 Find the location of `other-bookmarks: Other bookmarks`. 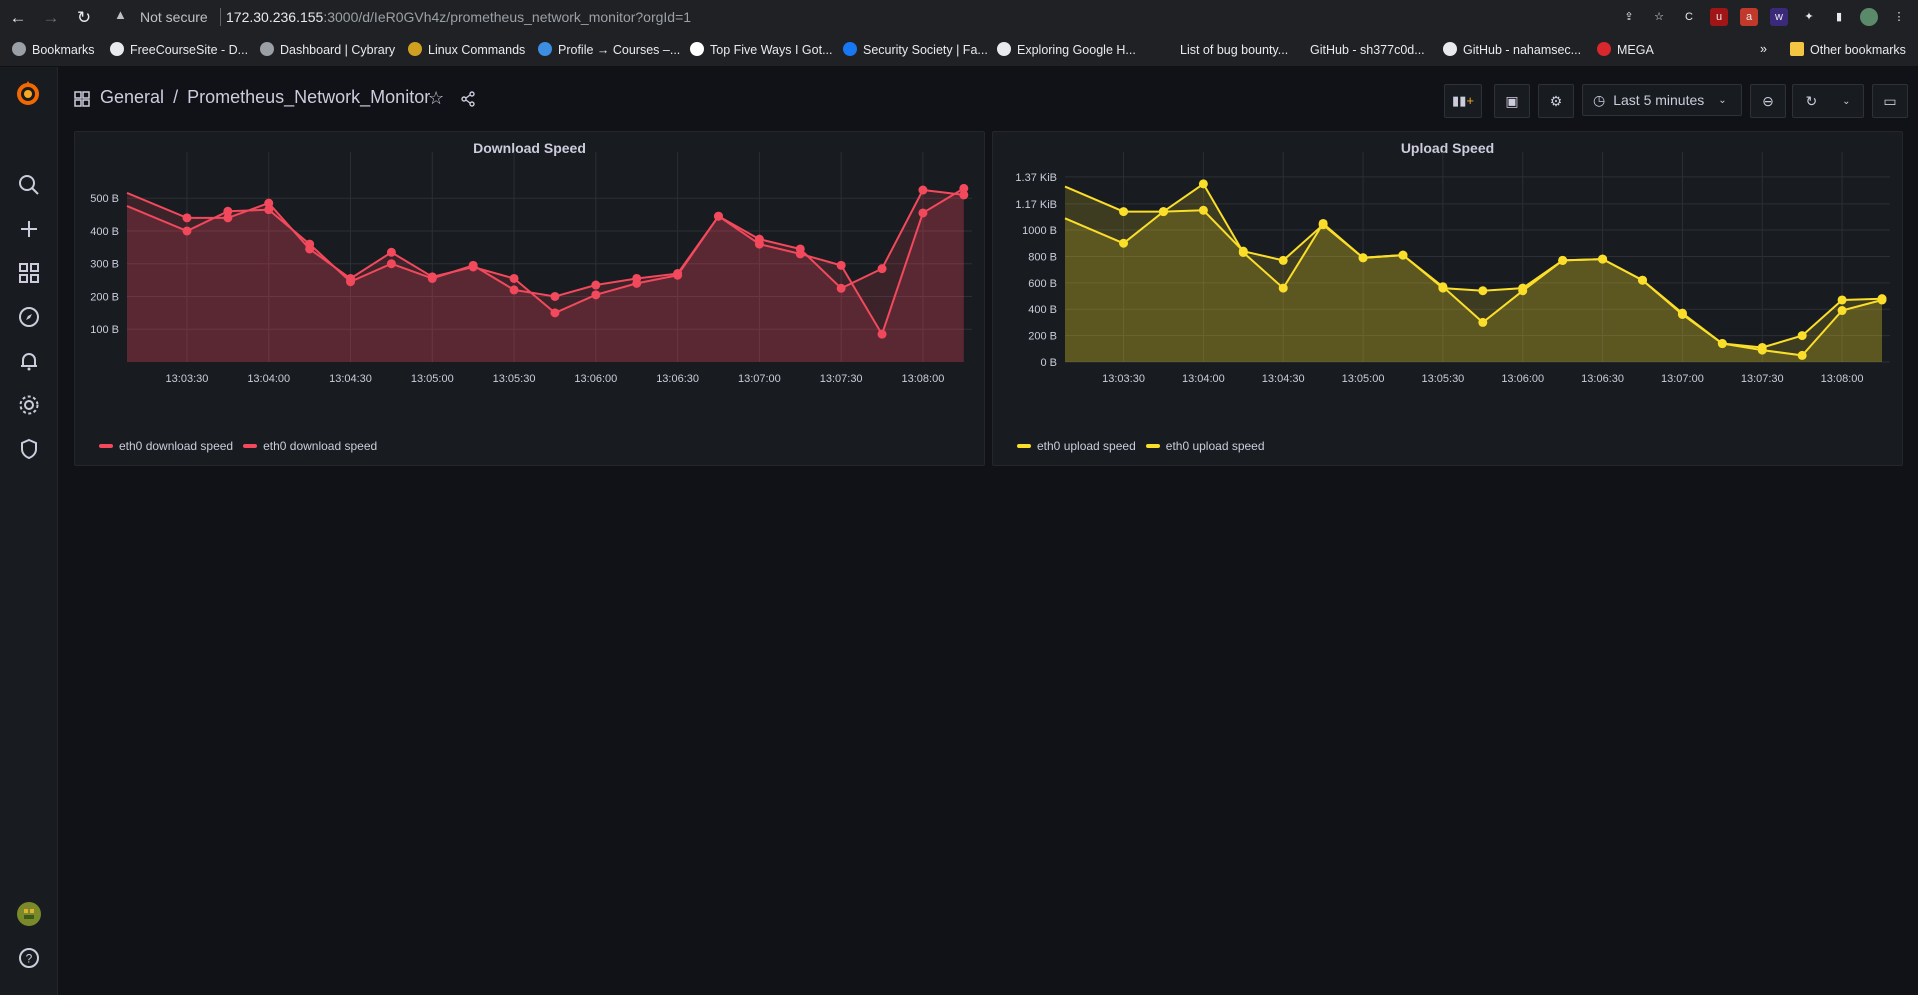

other-bookmarks: Other bookmarks is located at coordinates (1848, 49).